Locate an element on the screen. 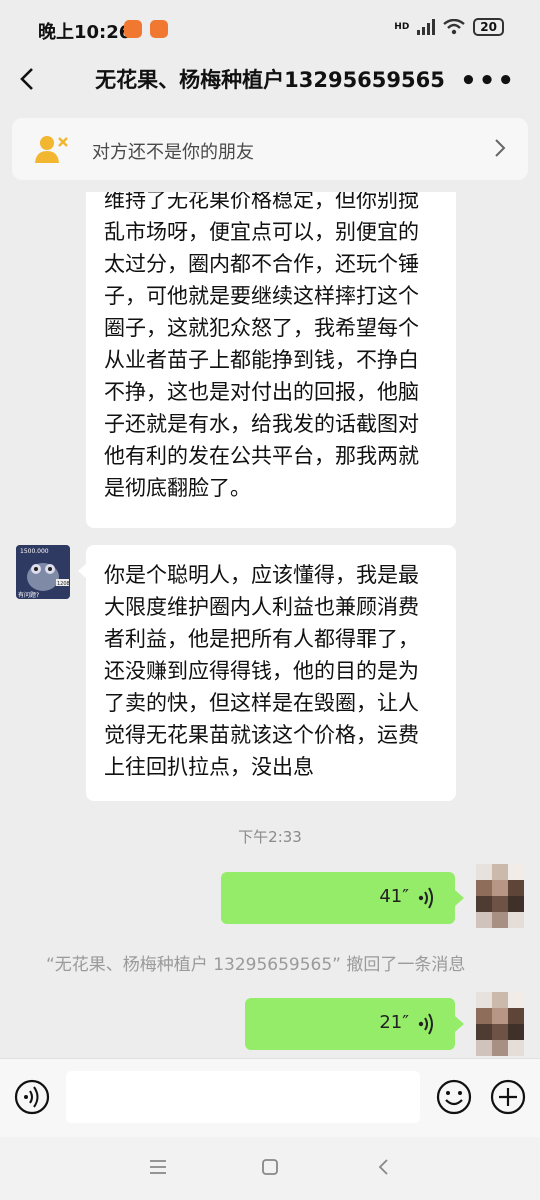  message-line: 圈子，这就犯众怒了，我希望每个 is located at coordinates (261, 328).